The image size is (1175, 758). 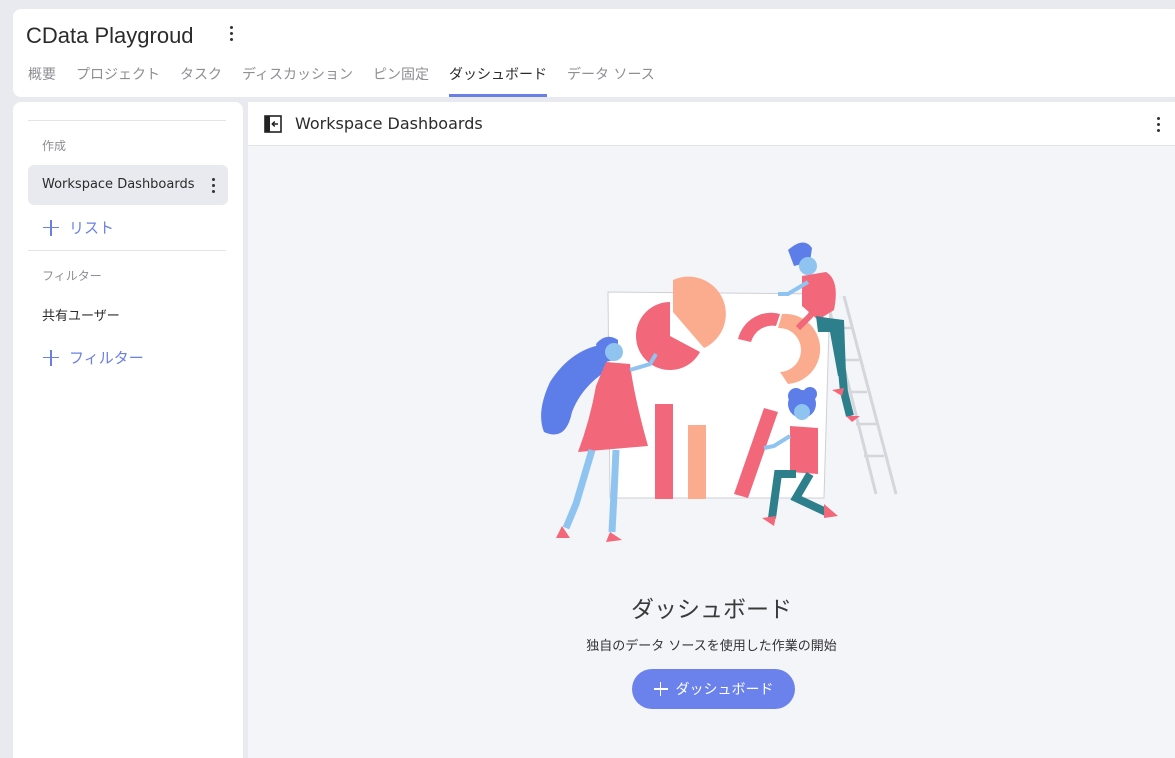 What do you see at coordinates (118, 184) in the screenshot?
I see `sidebar-item-label: Workspace Dashboards` at bounding box center [118, 184].